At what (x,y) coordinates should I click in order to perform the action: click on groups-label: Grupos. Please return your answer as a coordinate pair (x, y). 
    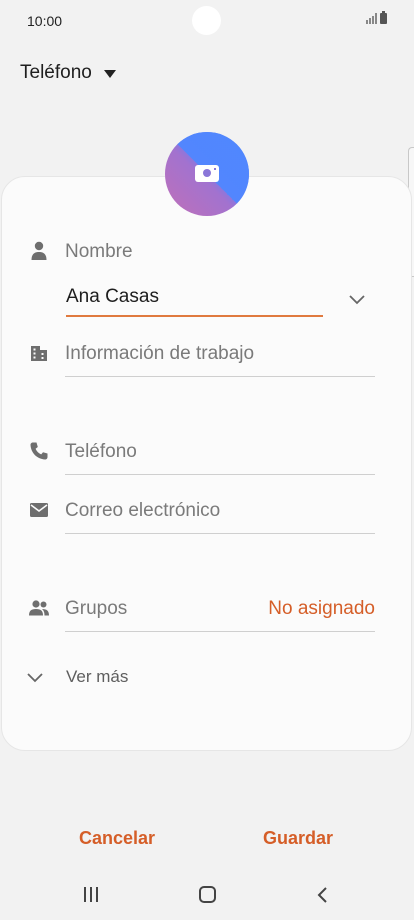
    Looking at the image, I should click on (96, 608).